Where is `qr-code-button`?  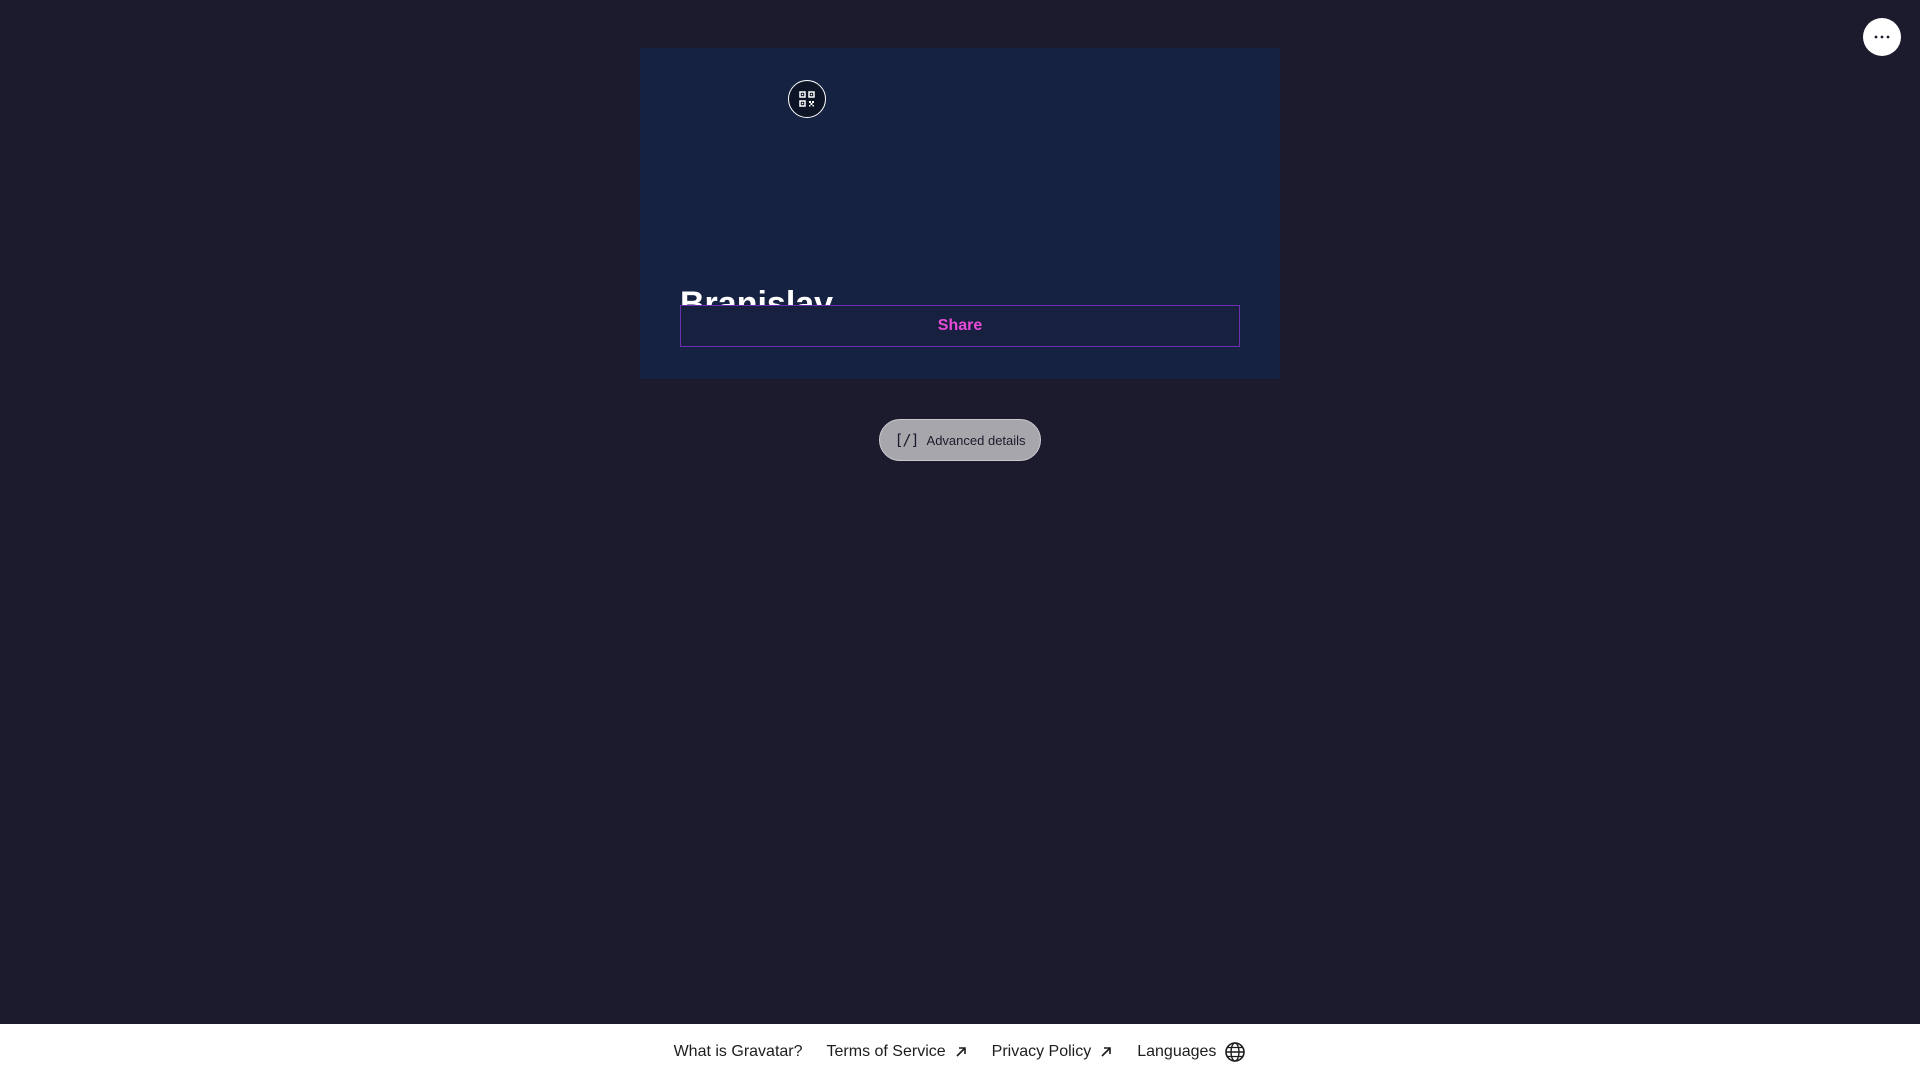
qr-code-button is located at coordinates (807, 99).